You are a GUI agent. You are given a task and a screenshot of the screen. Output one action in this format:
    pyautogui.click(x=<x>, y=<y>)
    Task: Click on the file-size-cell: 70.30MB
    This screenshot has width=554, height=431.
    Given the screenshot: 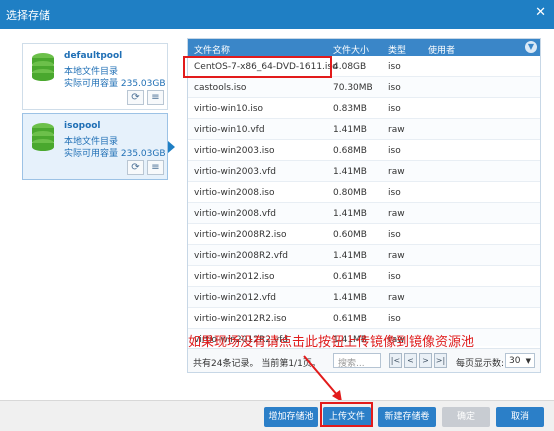 What is the action you would take?
    pyautogui.click(x=353, y=88)
    